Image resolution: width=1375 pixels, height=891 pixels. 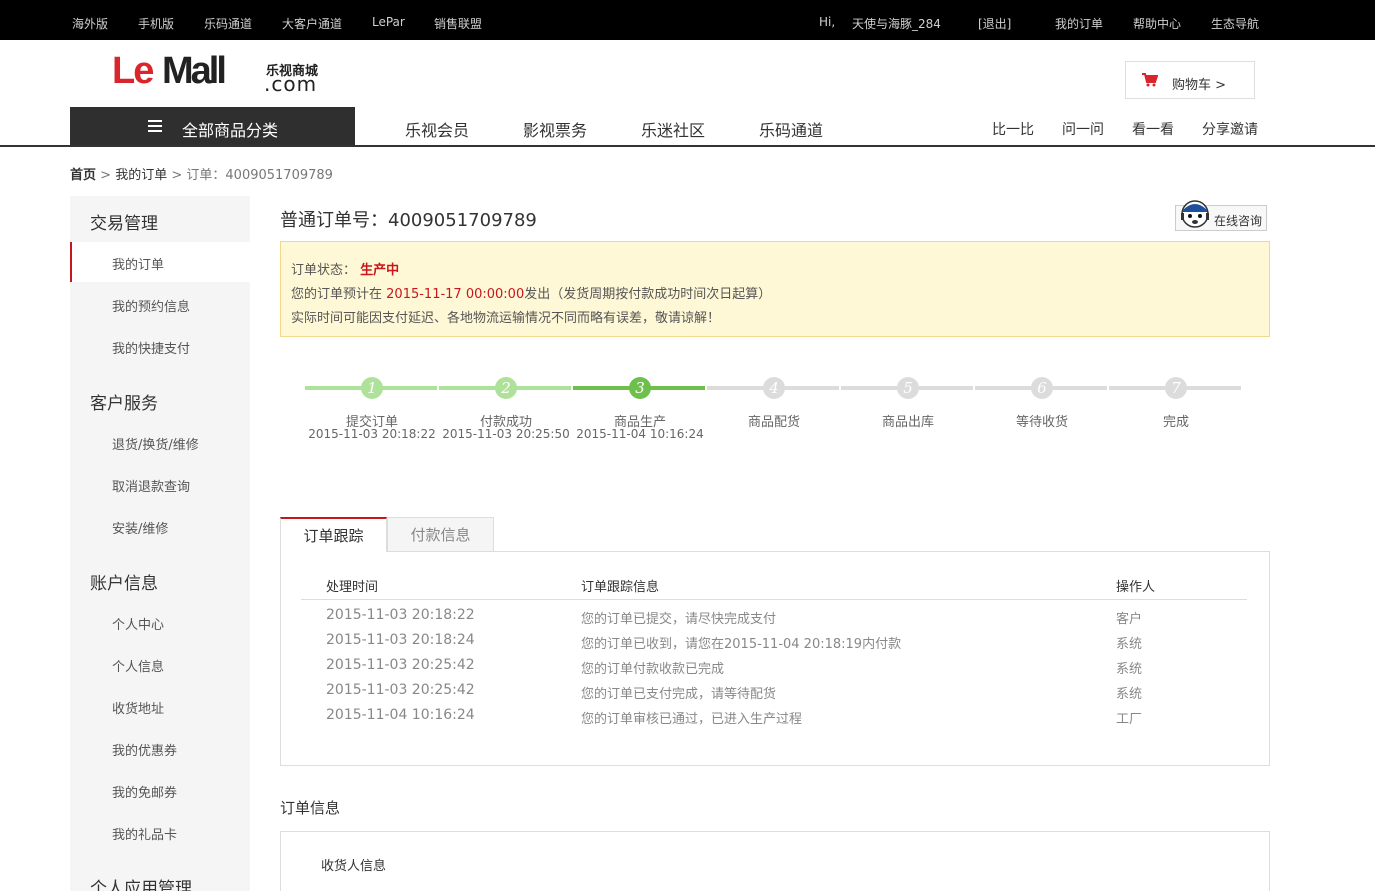 I want to click on sidebar-item-personal-center: 个人中心, so click(x=160, y=622).